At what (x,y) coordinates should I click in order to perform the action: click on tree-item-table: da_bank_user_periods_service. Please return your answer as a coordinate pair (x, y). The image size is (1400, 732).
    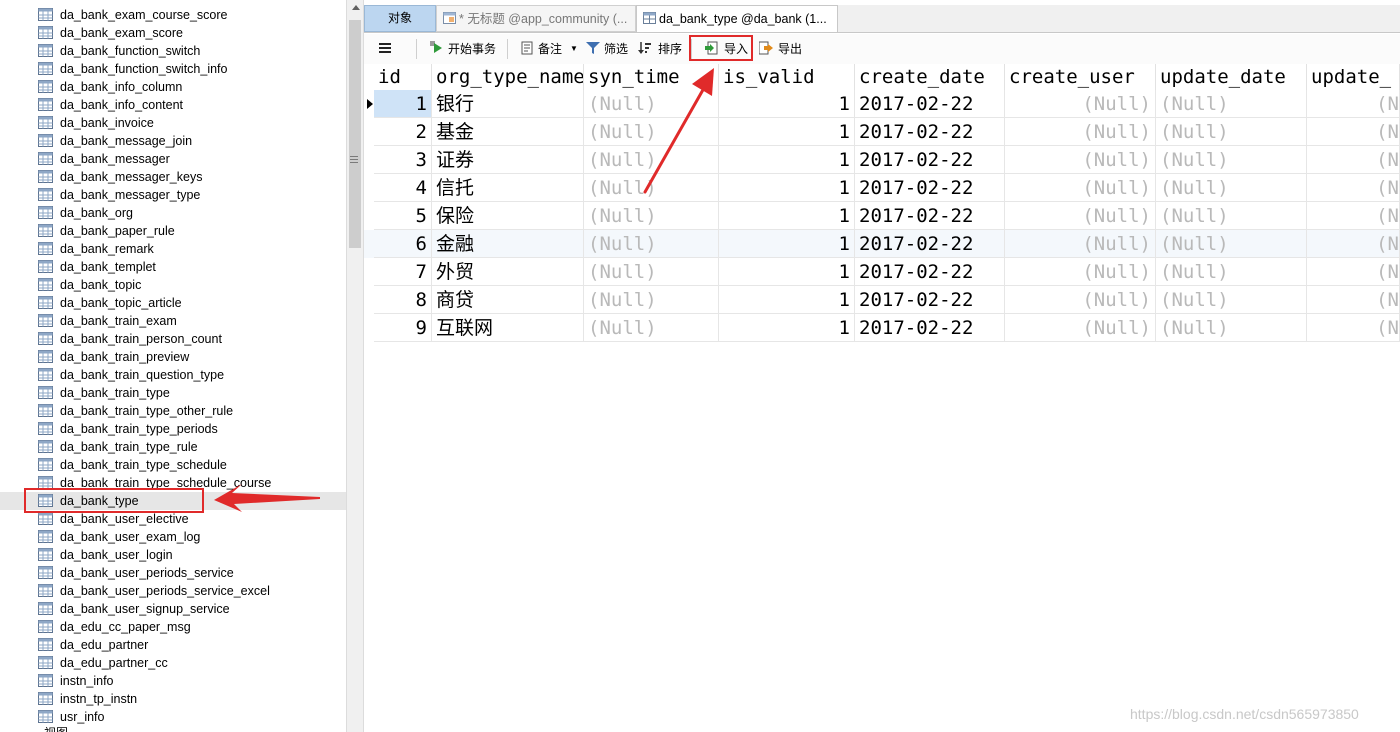
    Looking at the image, I should click on (173, 573).